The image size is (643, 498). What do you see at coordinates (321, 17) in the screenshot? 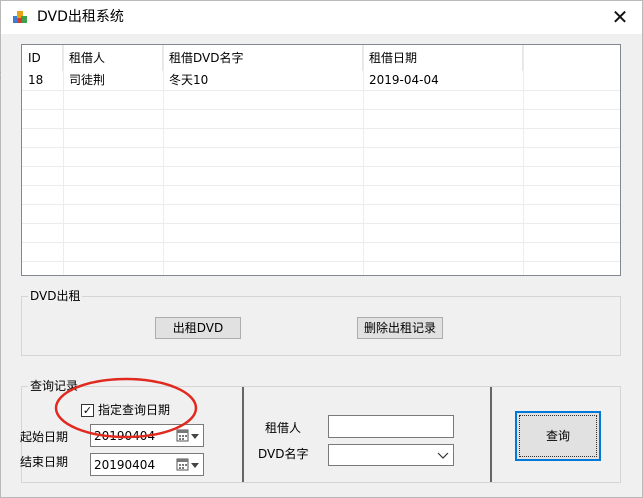
I see `title-bar: DVD出租系统 ✕` at bounding box center [321, 17].